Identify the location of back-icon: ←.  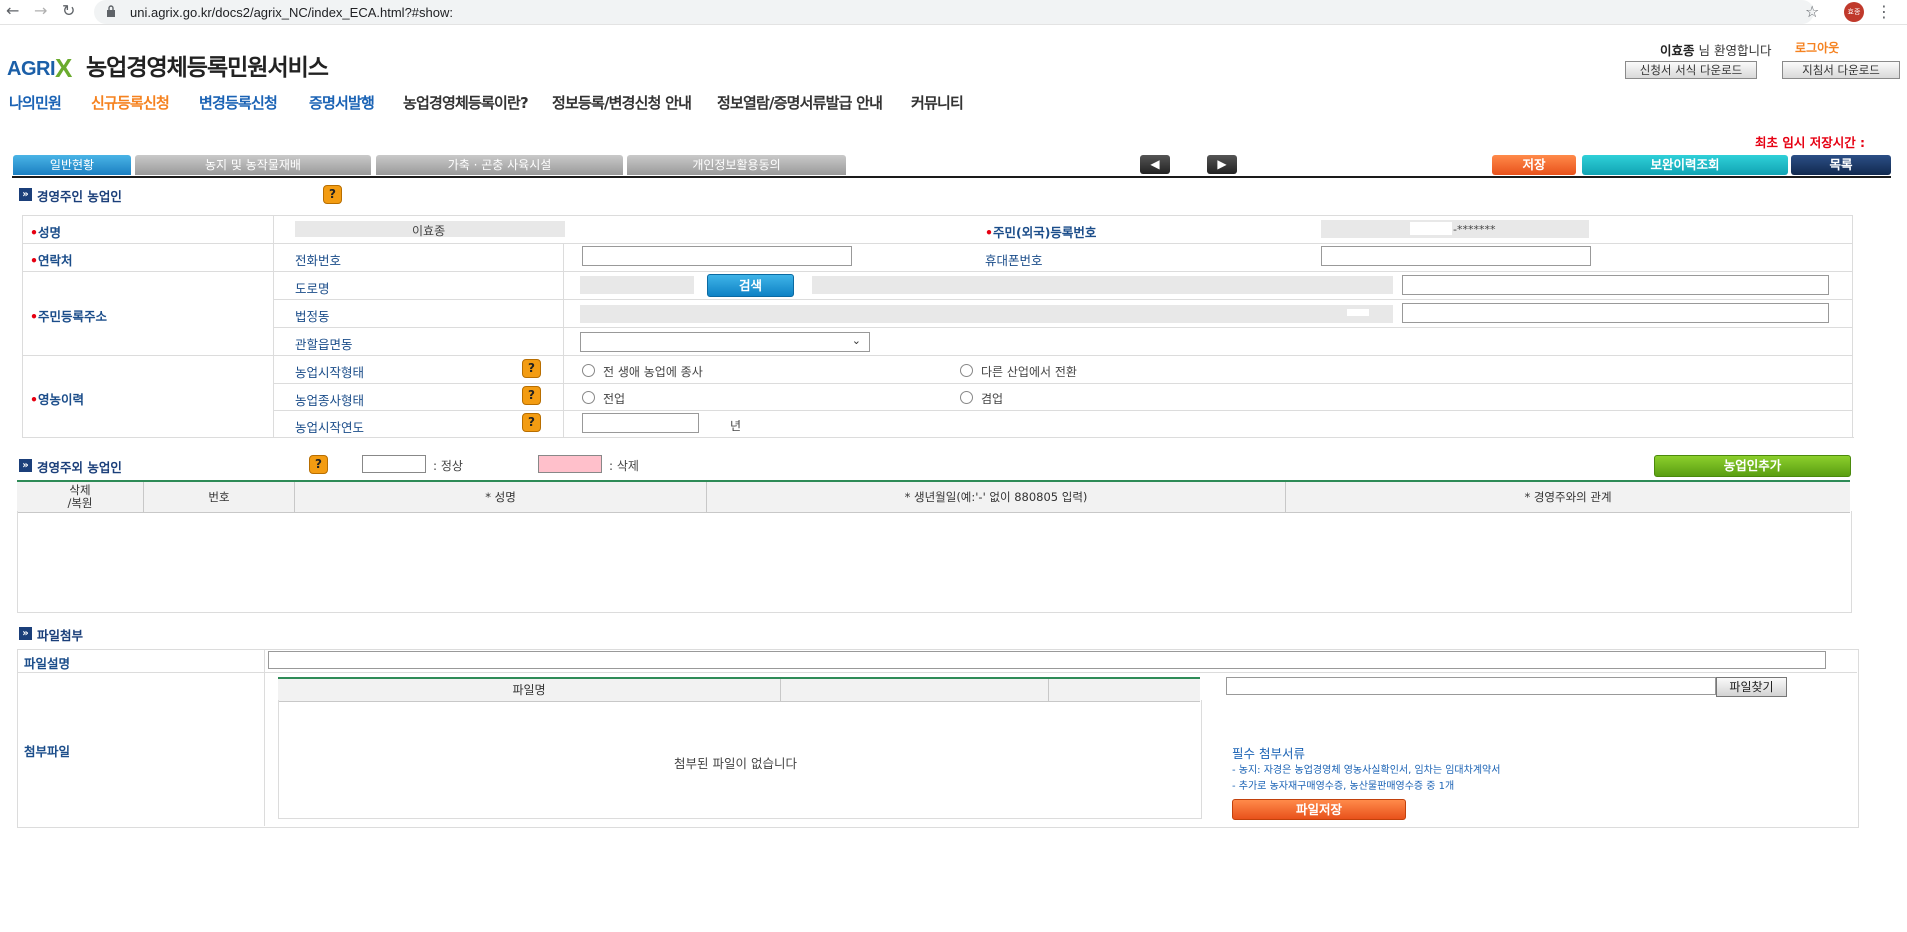
(12, 11).